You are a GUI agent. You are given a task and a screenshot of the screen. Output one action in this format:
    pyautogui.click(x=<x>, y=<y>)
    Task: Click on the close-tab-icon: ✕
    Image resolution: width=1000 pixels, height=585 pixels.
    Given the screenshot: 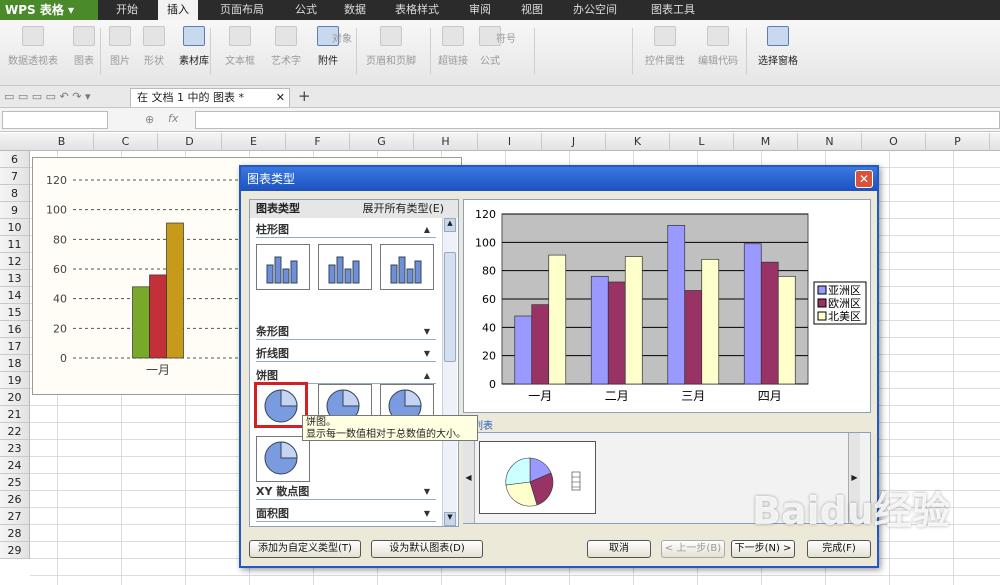 What is the action you would take?
    pyautogui.click(x=280, y=98)
    